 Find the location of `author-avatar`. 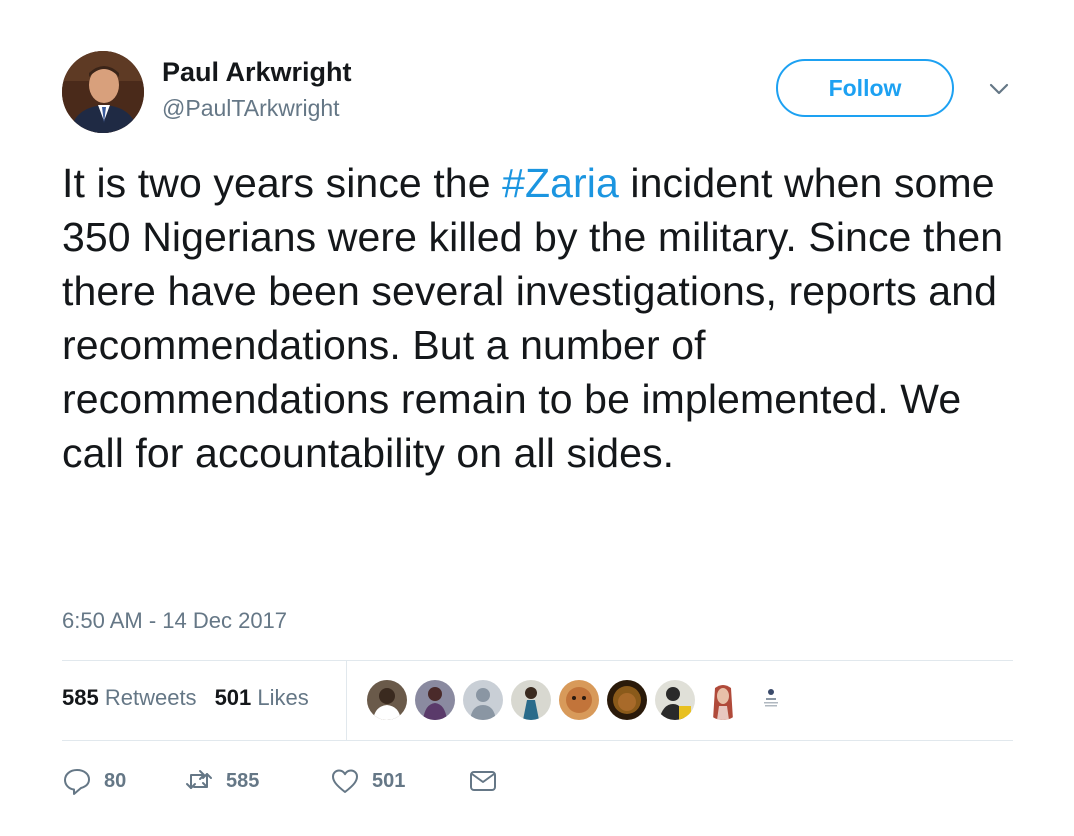

author-avatar is located at coordinates (103, 92).